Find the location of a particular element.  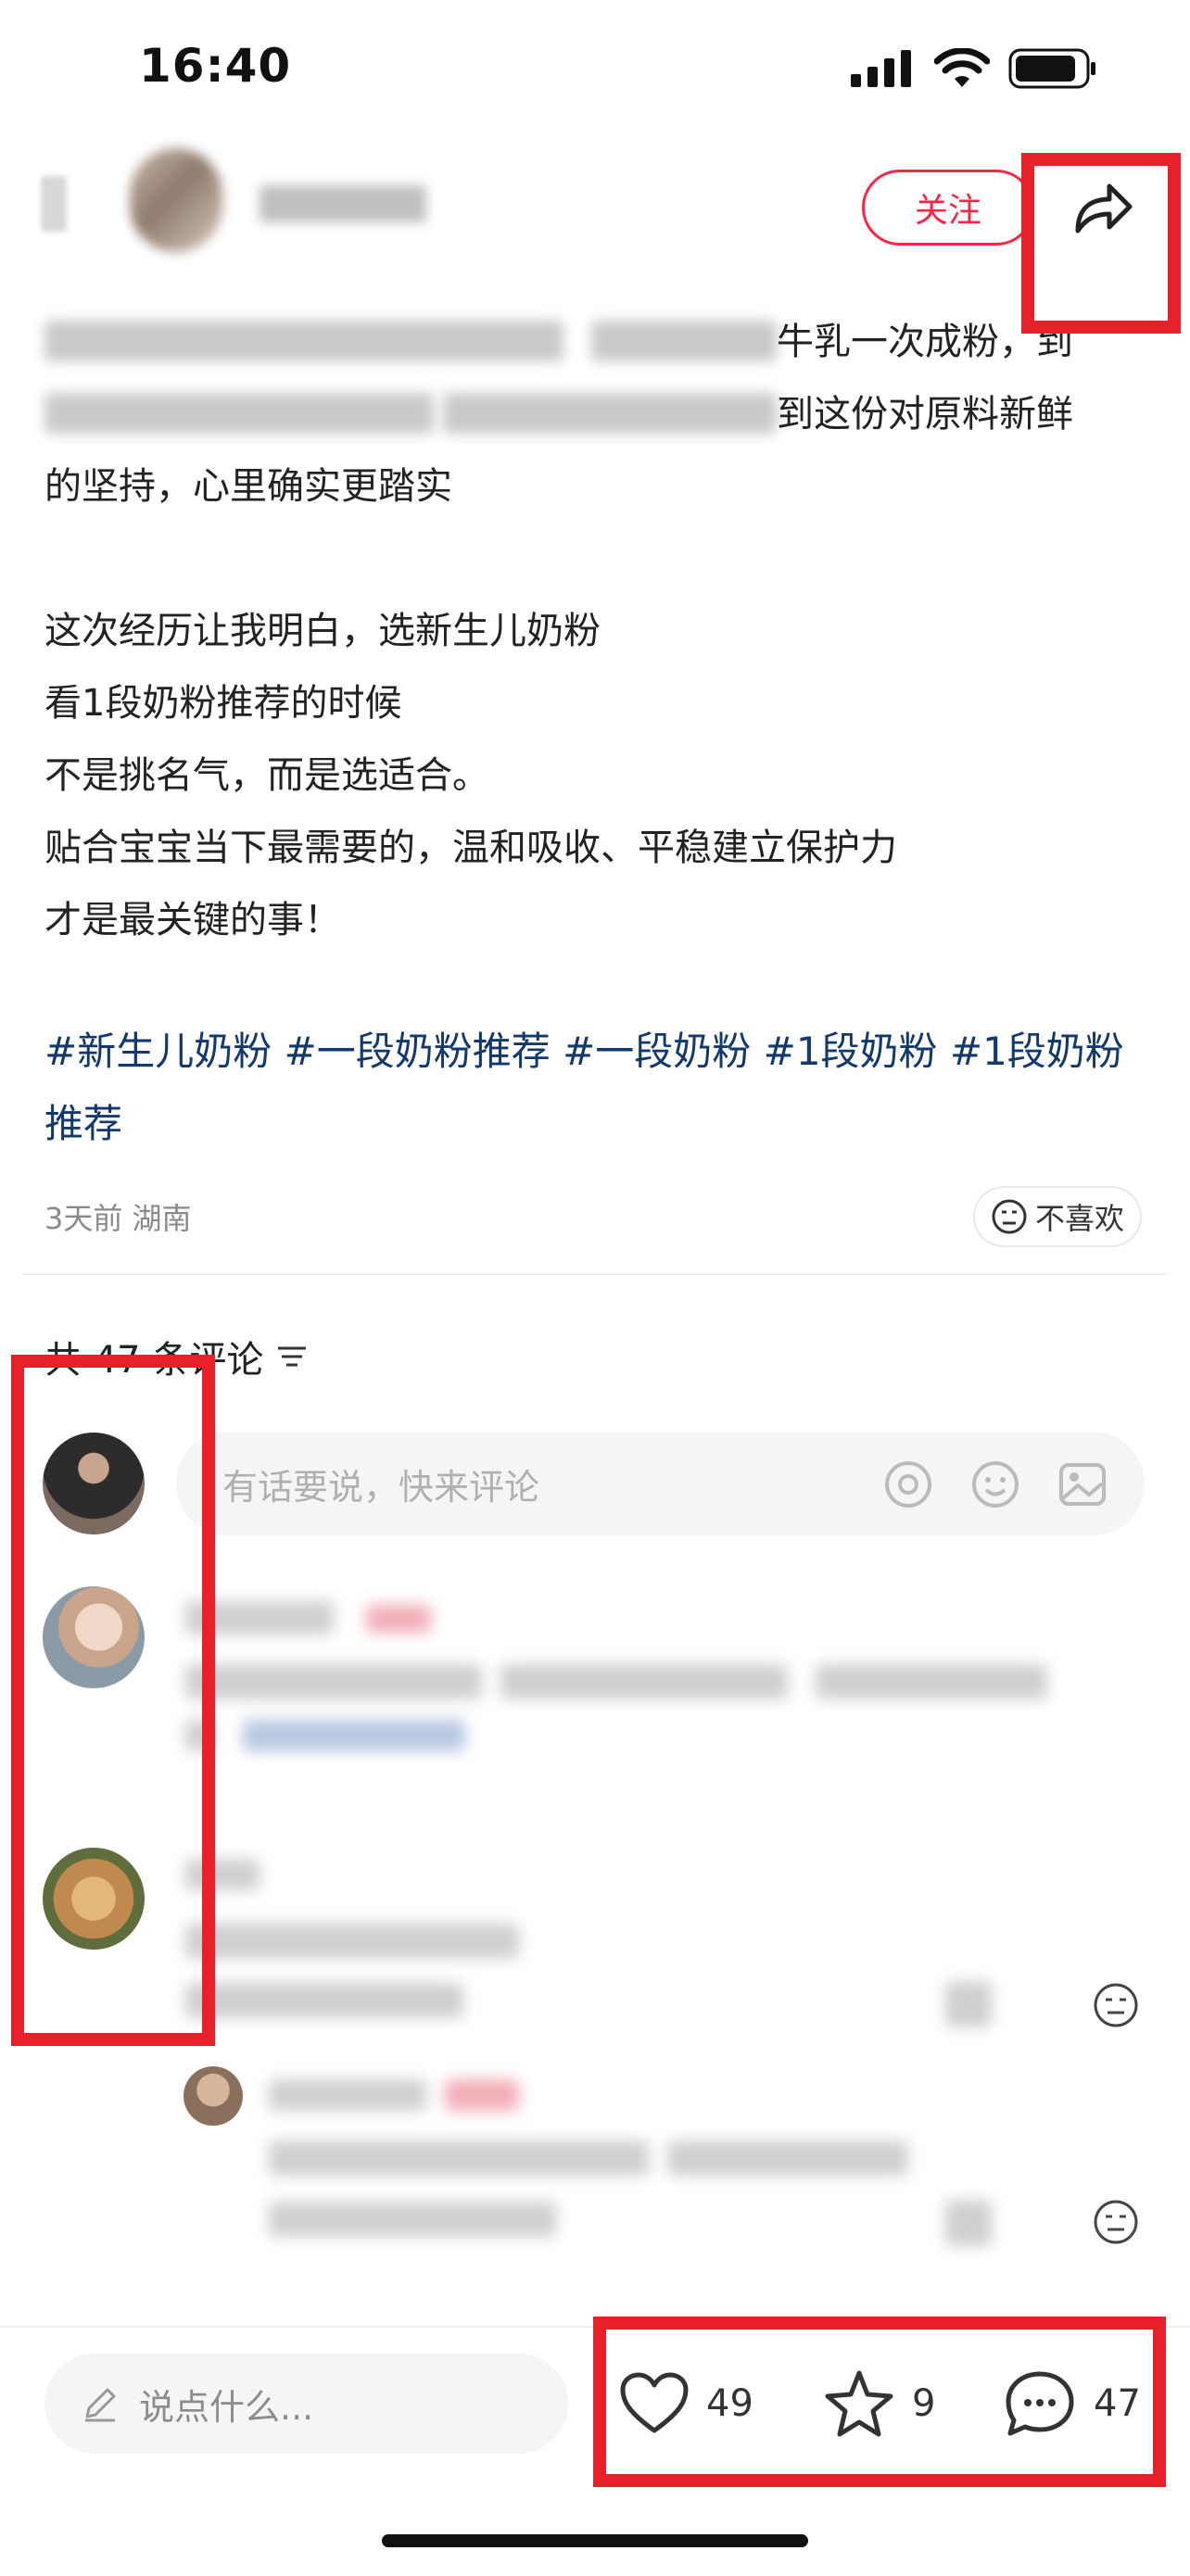

comment-tag-blurred is located at coordinates (354, 1735).